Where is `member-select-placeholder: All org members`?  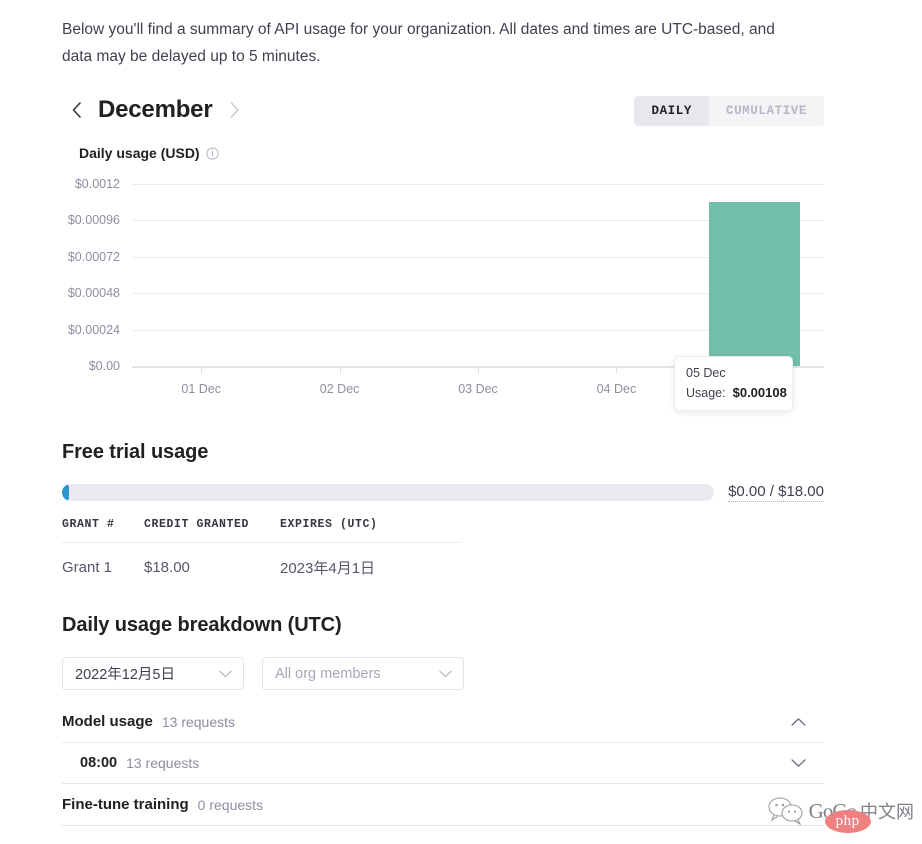 member-select-placeholder: All org members is located at coordinates (328, 673).